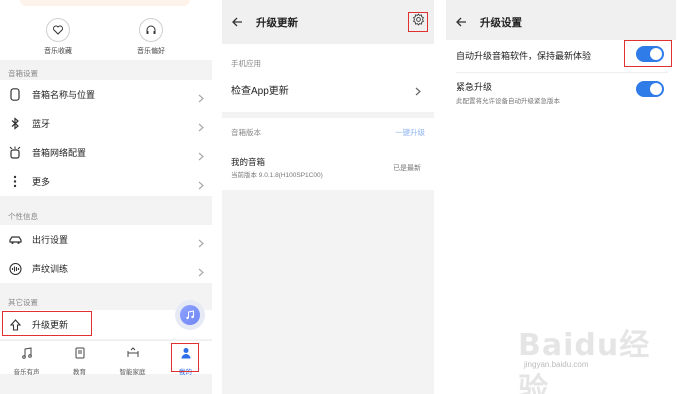 This screenshot has width=678, height=394. I want to click on music-favorites-button: 音乐收藏, so click(58, 37).